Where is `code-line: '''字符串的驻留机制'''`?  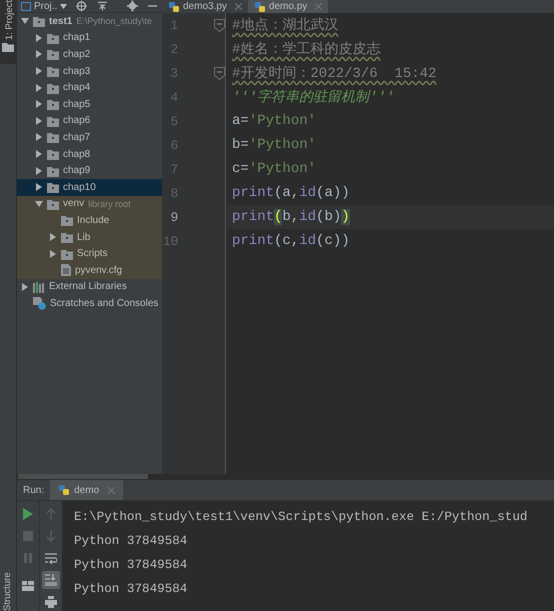
code-line: '''字符串的驻留机制''' is located at coordinates (313, 97).